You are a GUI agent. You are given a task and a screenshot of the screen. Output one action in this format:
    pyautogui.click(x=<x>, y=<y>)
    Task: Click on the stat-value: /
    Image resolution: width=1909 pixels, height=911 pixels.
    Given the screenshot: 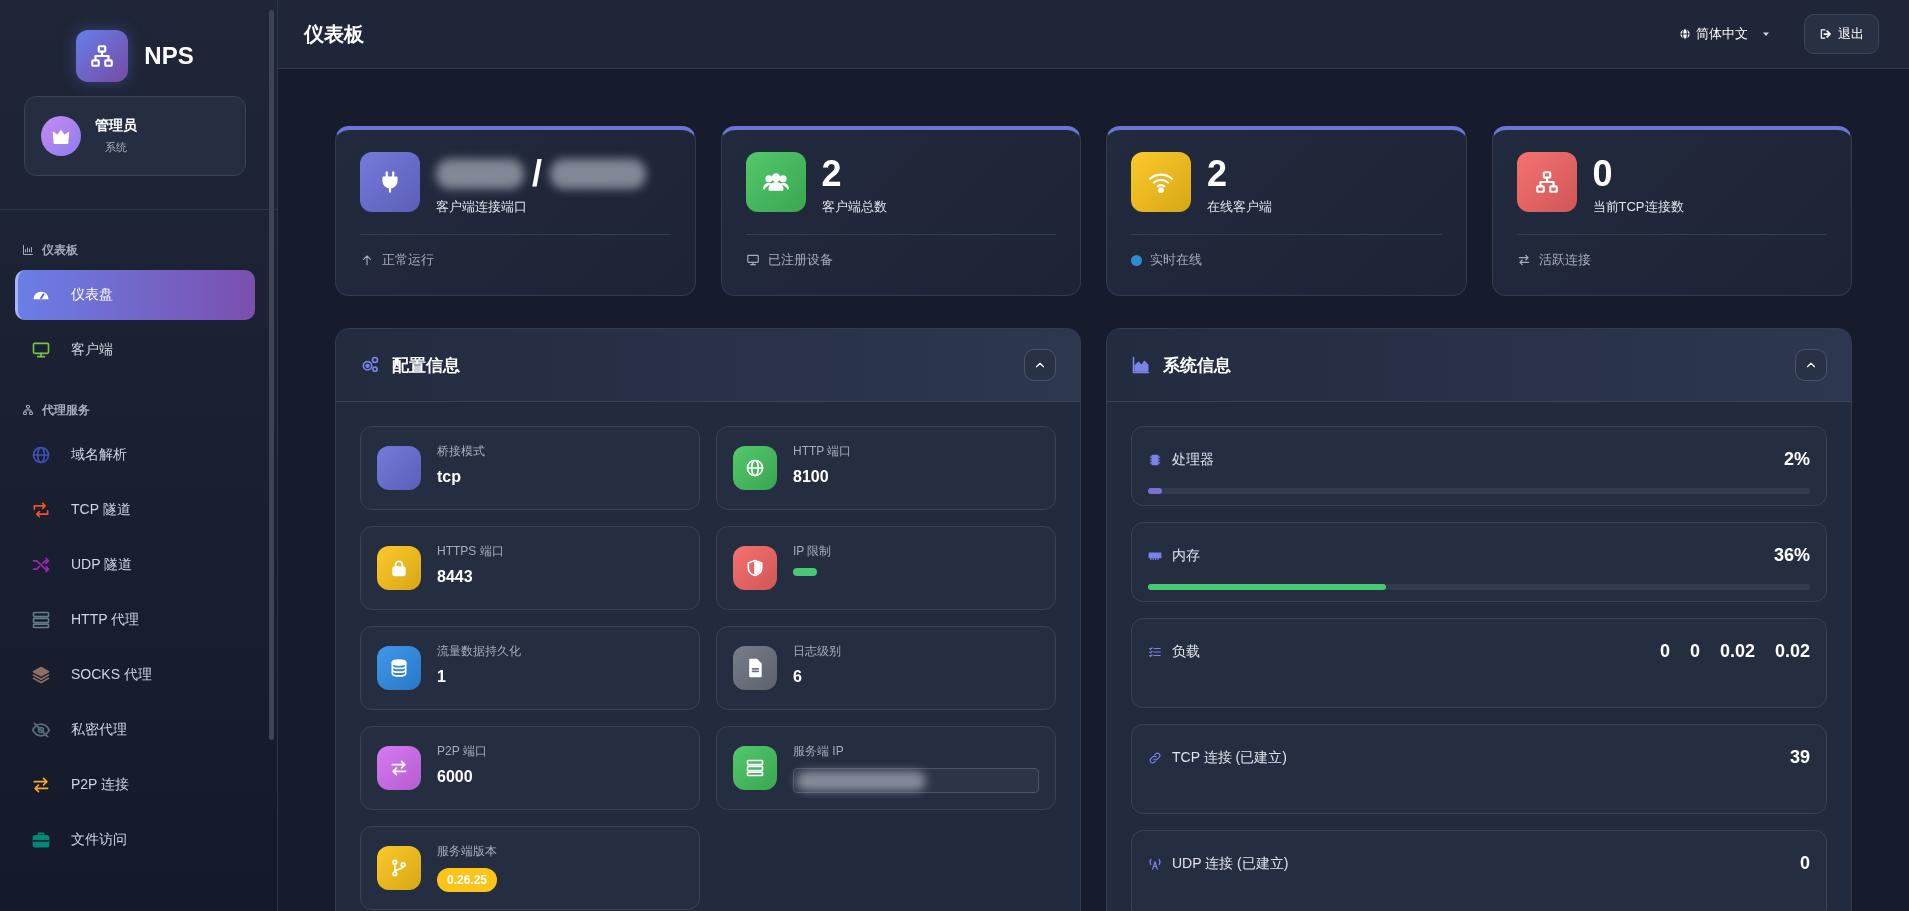 What is the action you would take?
    pyautogui.click(x=537, y=174)
    